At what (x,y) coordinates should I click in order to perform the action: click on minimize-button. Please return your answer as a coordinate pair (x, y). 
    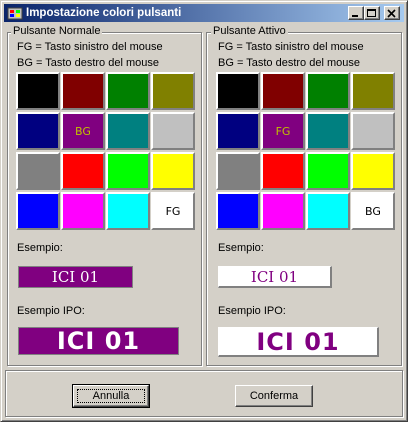
    Looking at the image, I should click on (356, 13).